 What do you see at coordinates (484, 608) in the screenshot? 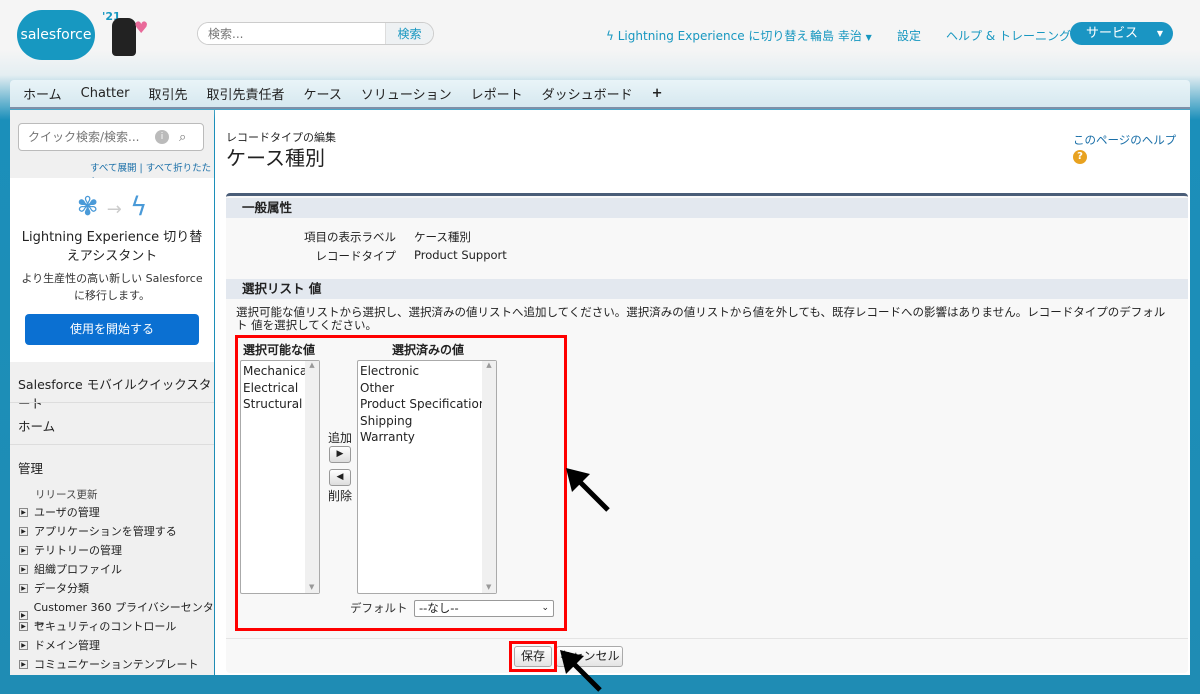
I see `default-select: --なし-- ⌄` at bounding box center [484, 608].